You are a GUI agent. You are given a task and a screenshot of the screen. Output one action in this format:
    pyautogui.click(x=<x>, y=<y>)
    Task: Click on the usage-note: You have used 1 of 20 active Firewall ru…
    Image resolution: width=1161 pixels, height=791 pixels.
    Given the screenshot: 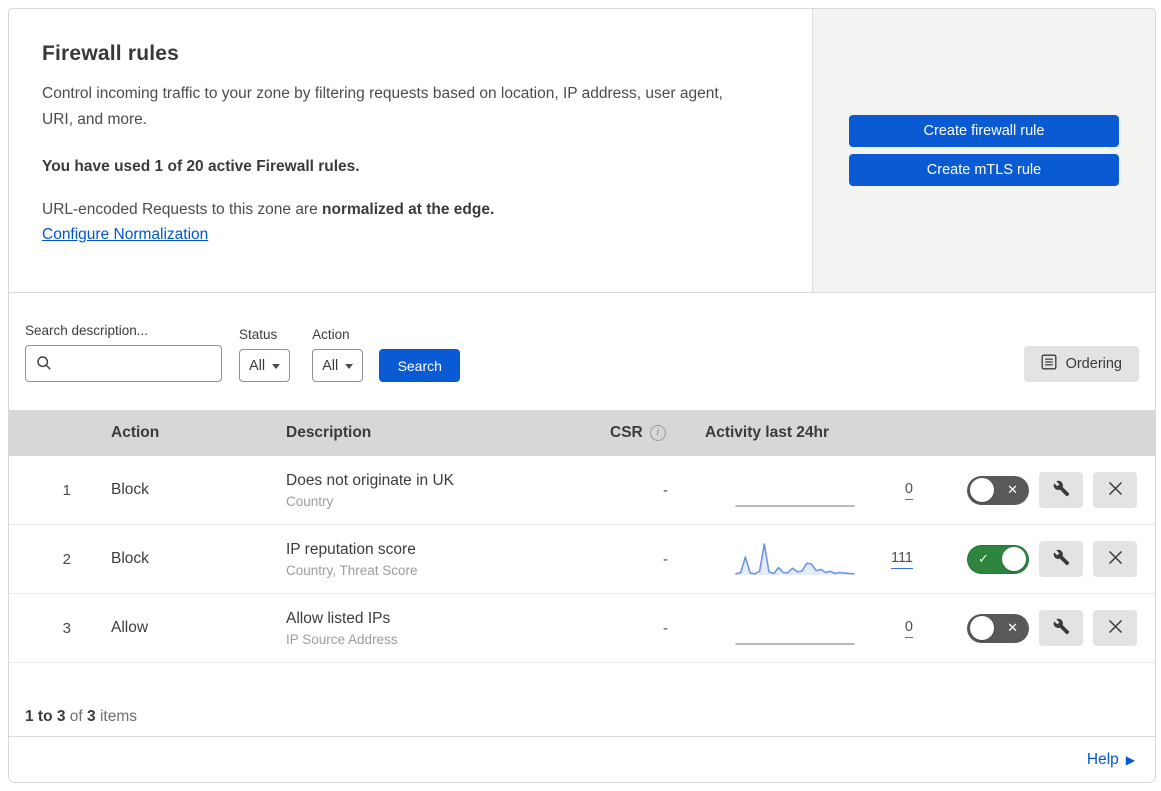 What is the action you would take?
    pyautogui.click(x=201, y=166)
    